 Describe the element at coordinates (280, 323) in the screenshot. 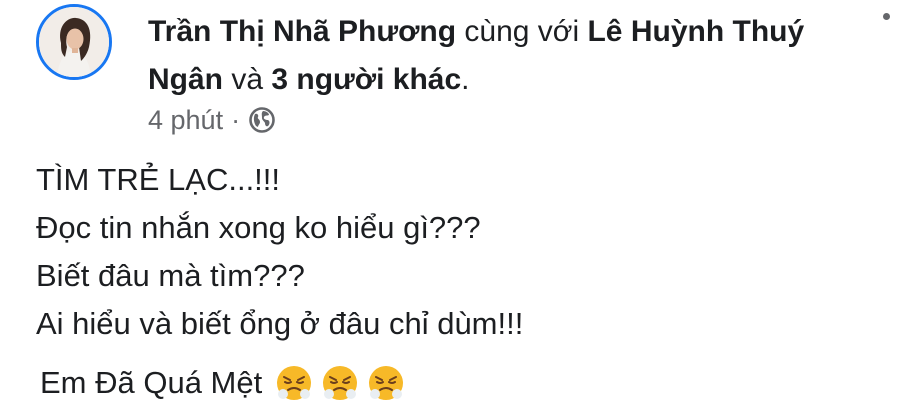

I see `post-line: Ai hiểu và biết ổng ở đâu chỉ dùm!!!` at that location.